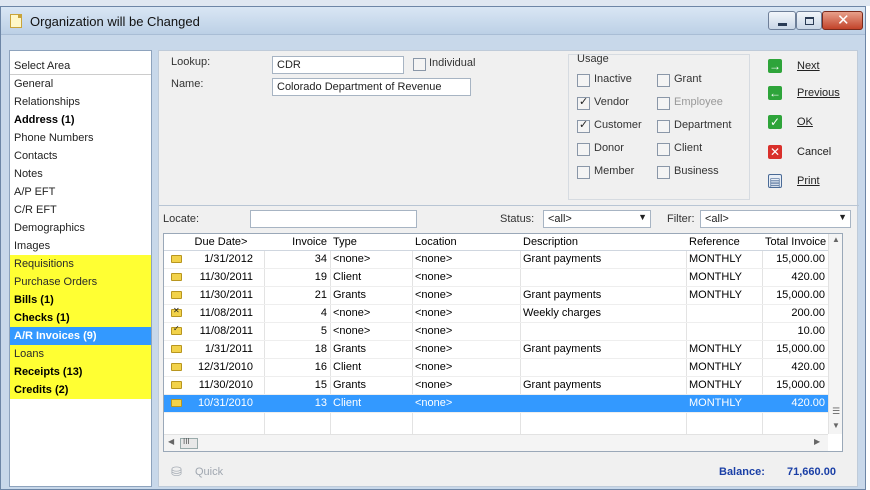  What do you see at coordinates (836, 239) in the screenshot?
I see `scroll-up-icon: ▲` at bounding box center [836, 239].